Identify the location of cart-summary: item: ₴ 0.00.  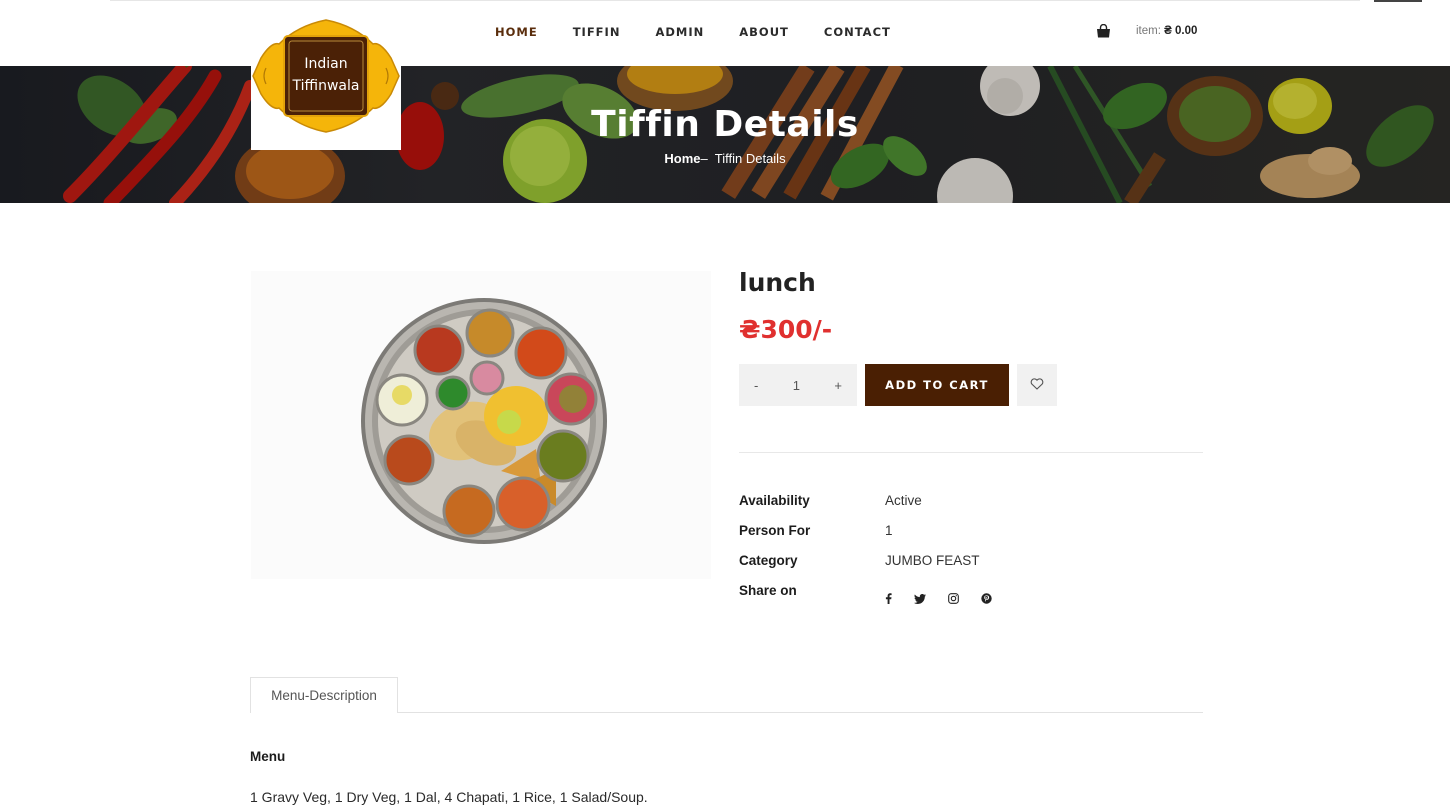
(1166, 31).